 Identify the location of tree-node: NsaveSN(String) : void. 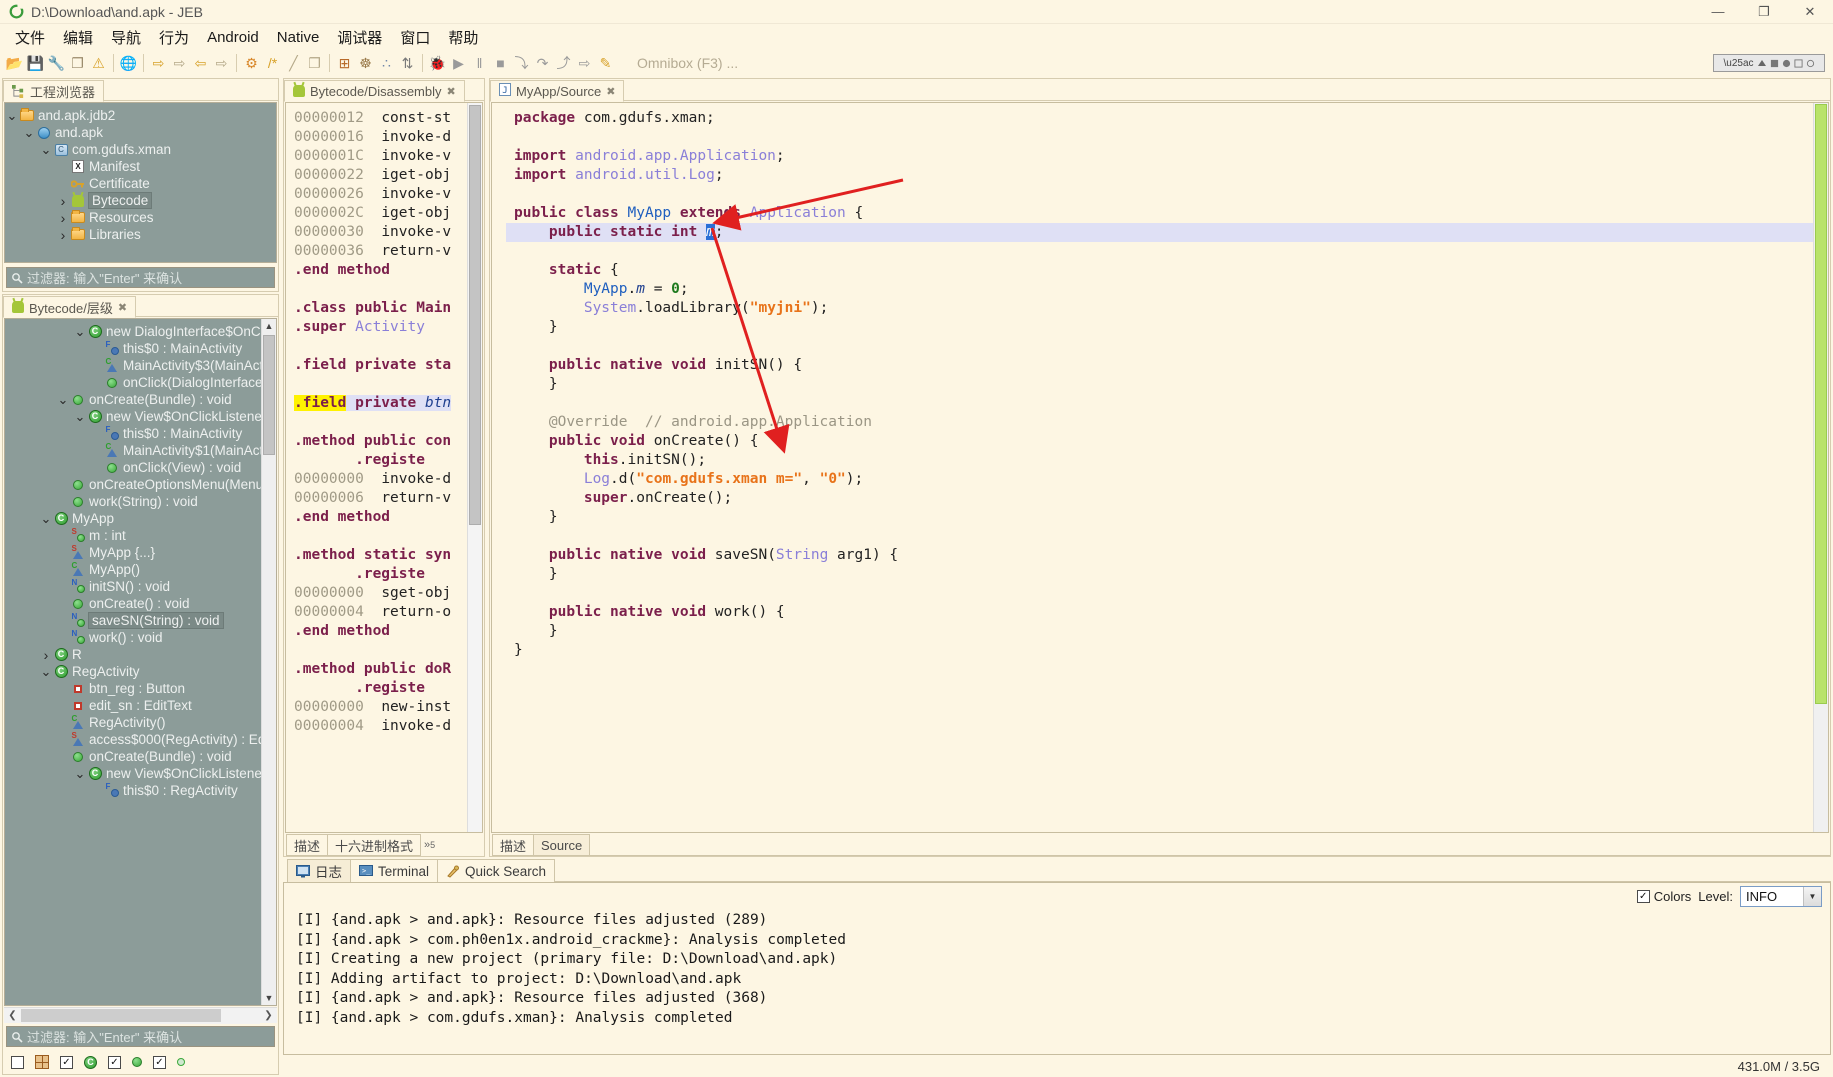
(133, 620).